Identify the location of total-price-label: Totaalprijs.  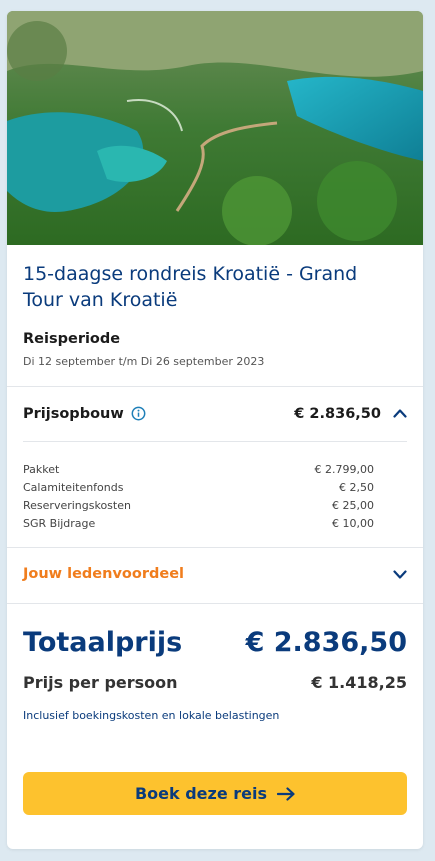
(103, 642).